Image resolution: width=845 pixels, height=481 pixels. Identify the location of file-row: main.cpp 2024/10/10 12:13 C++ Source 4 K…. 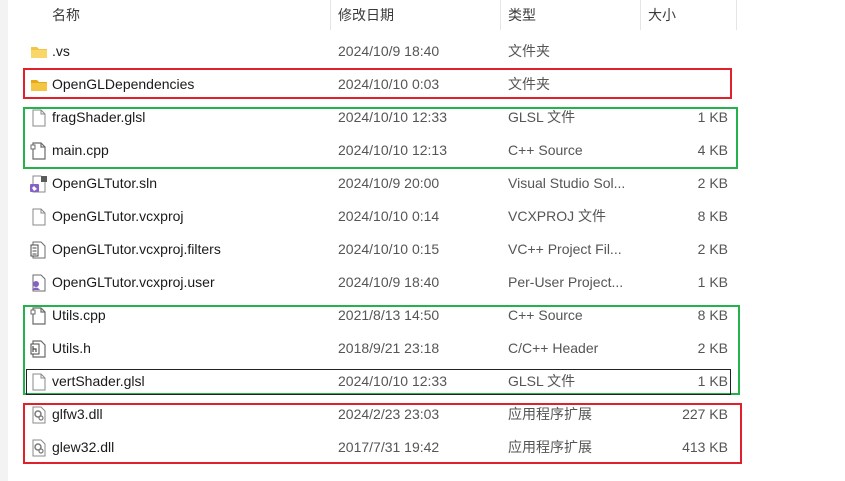
(422, 150).